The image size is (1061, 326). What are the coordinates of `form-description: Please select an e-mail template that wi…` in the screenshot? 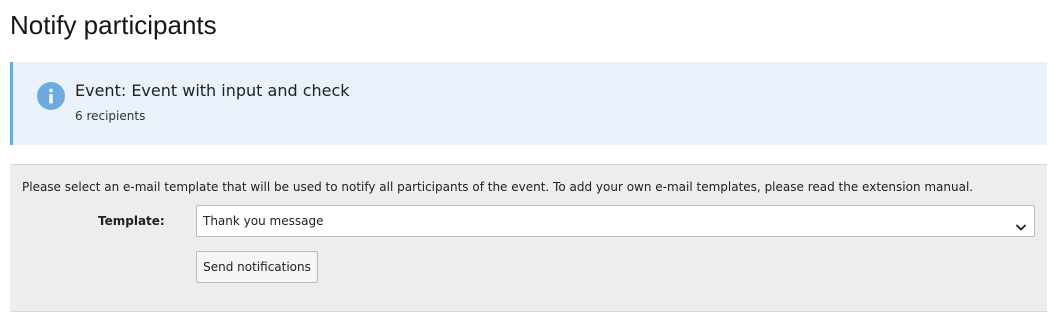 It's located at (498, 187).